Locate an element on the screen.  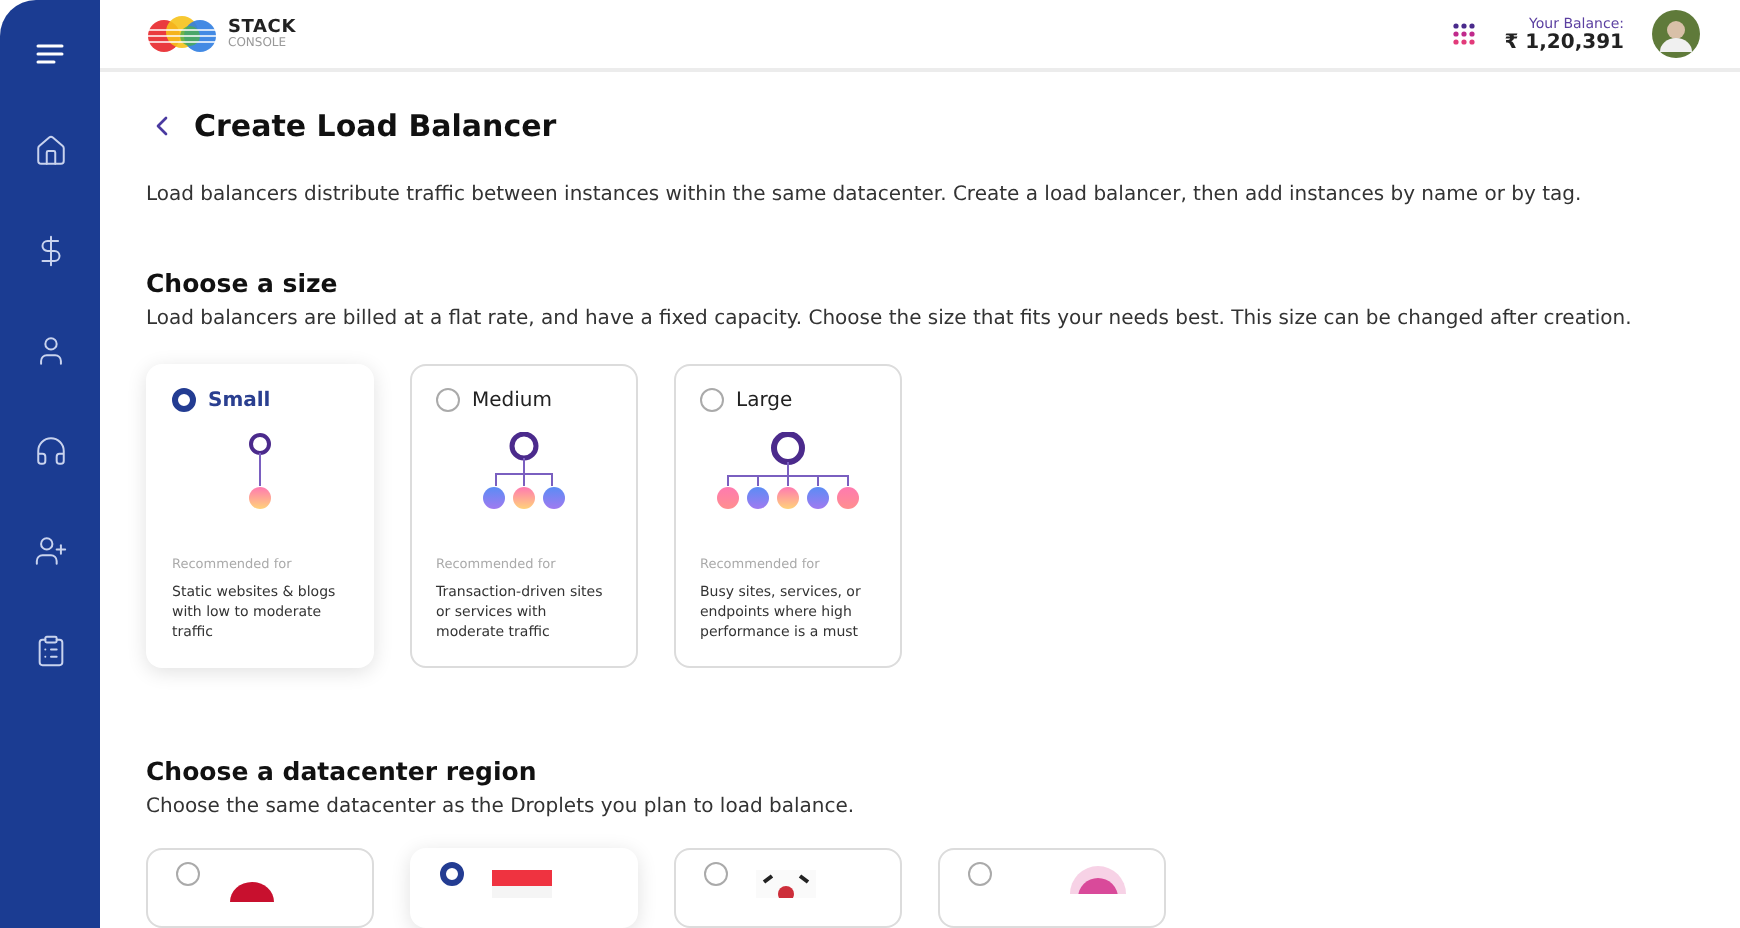
section-description: Choose the same datacenter as the Droplets you plan to load balance. is located at coordinates (501, 807).